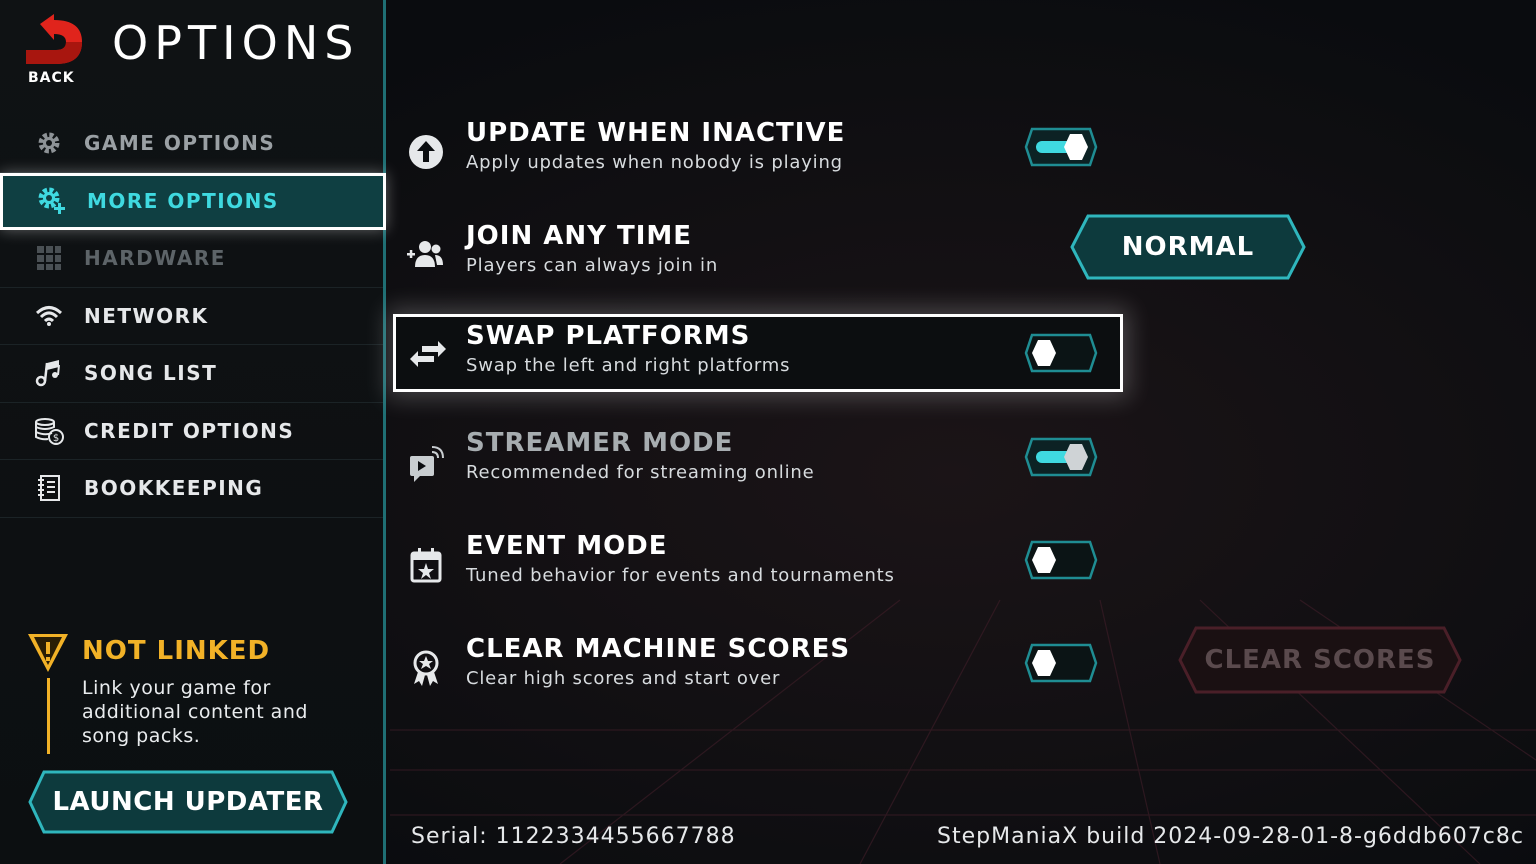 The height and width of the screenshot is (864, 1536). Describe the element at coordinates (49, 316) in the screenshot. I see `wifi-icon` at that location.